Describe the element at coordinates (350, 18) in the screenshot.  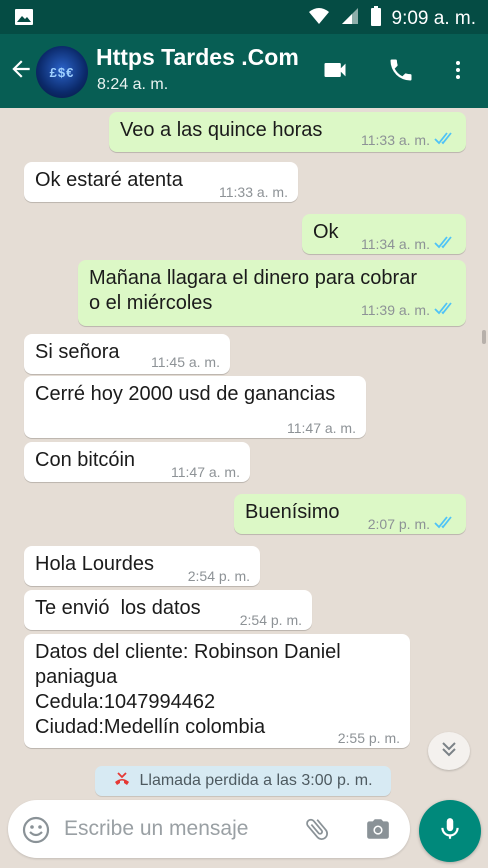
I see `signal-icon` at that location.